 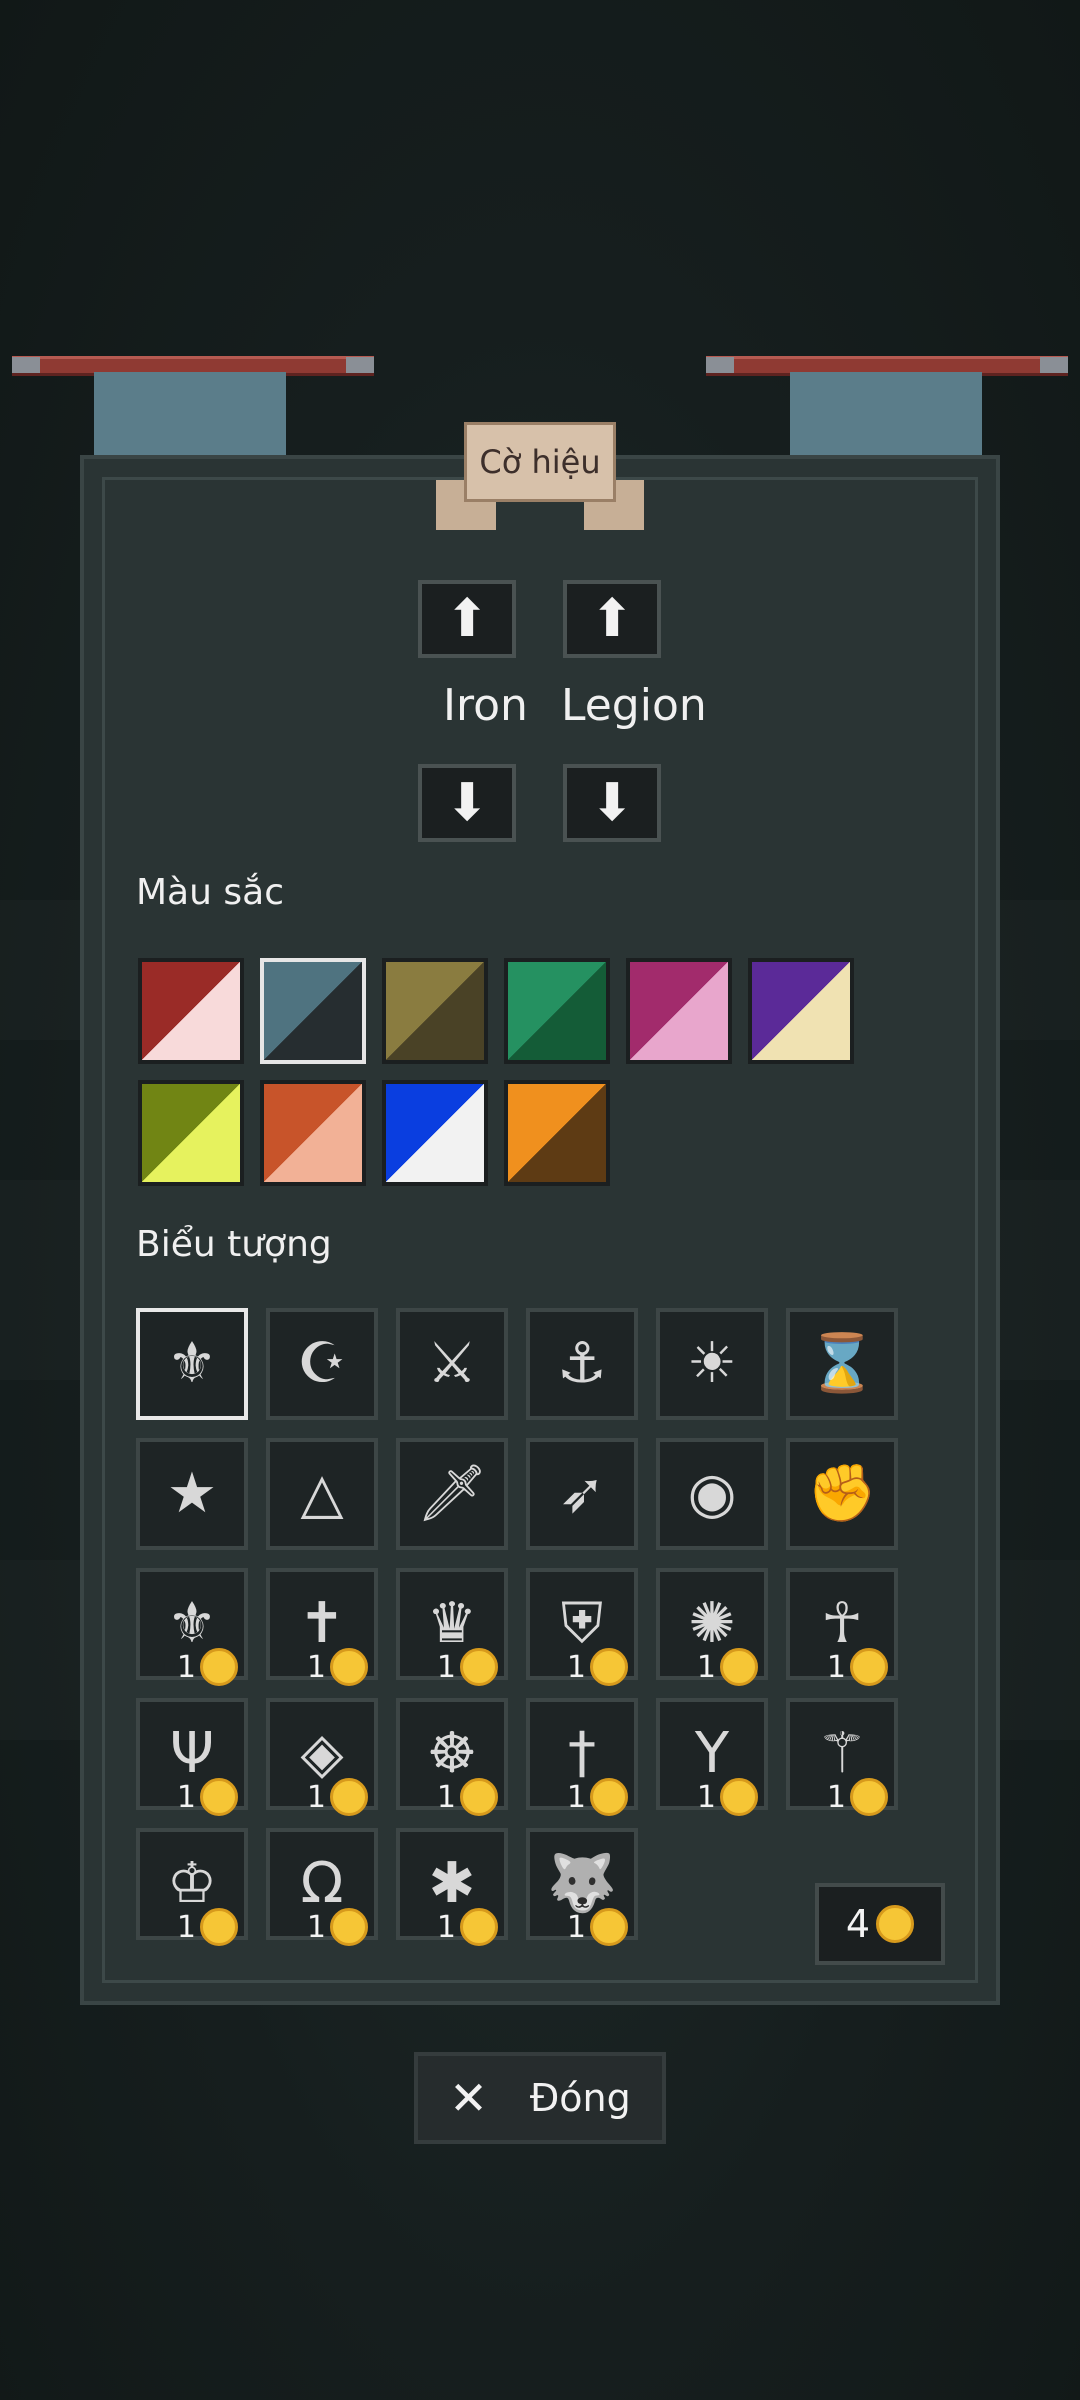 I want to click on emblem-option: △, so click(x=322, y=1494).